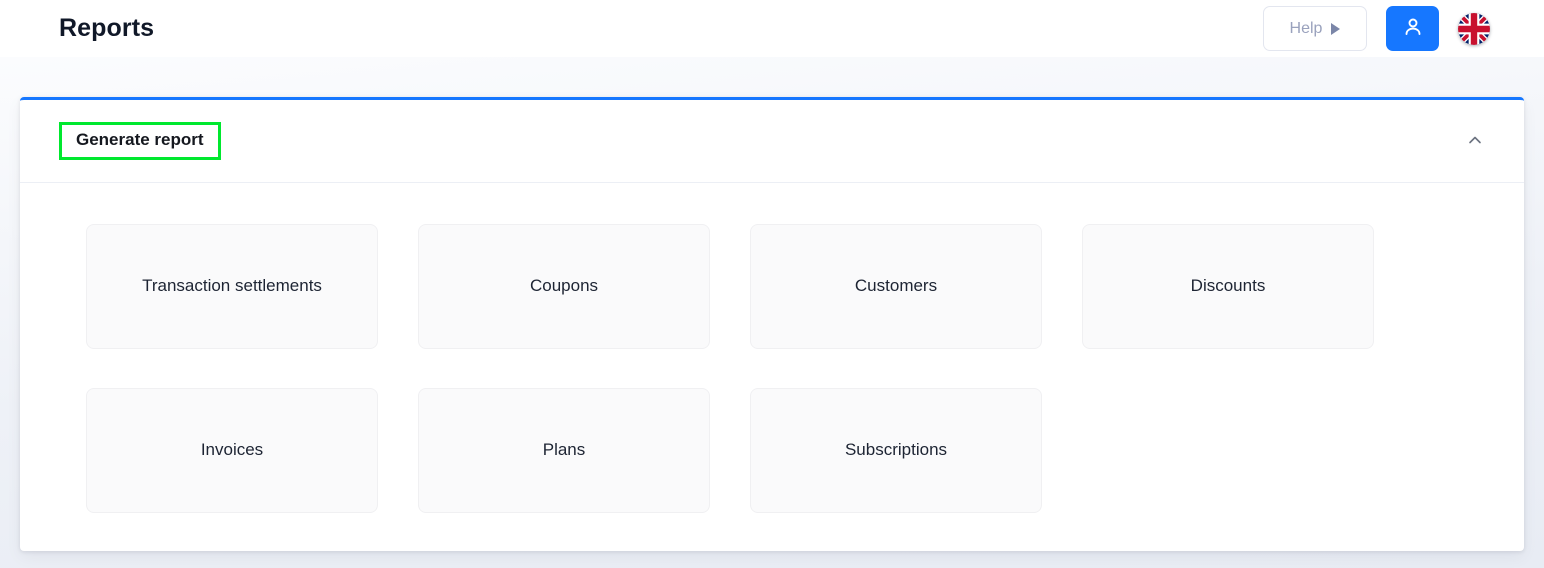 The width and height of the screenshot is (1544, 568). I want to click on header-actions: Help, so click(1376, 28).